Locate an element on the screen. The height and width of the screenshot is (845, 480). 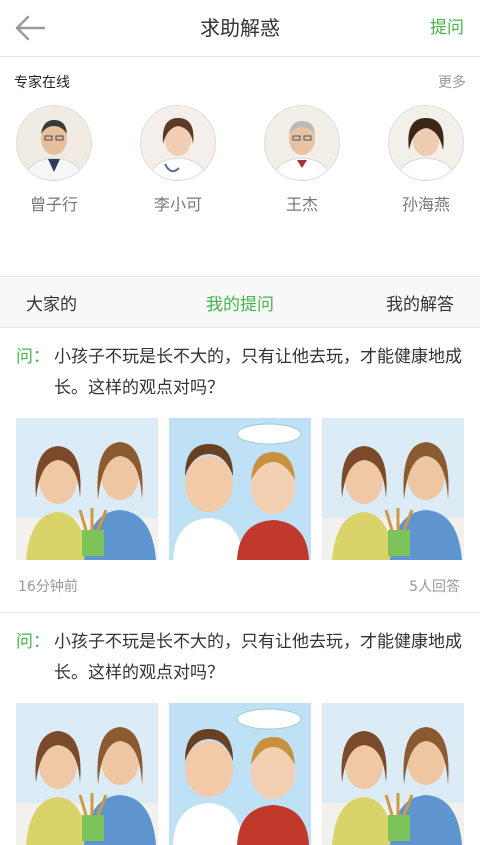
tab-my-questions: 我的提问 is located at coordinates (240, 302).